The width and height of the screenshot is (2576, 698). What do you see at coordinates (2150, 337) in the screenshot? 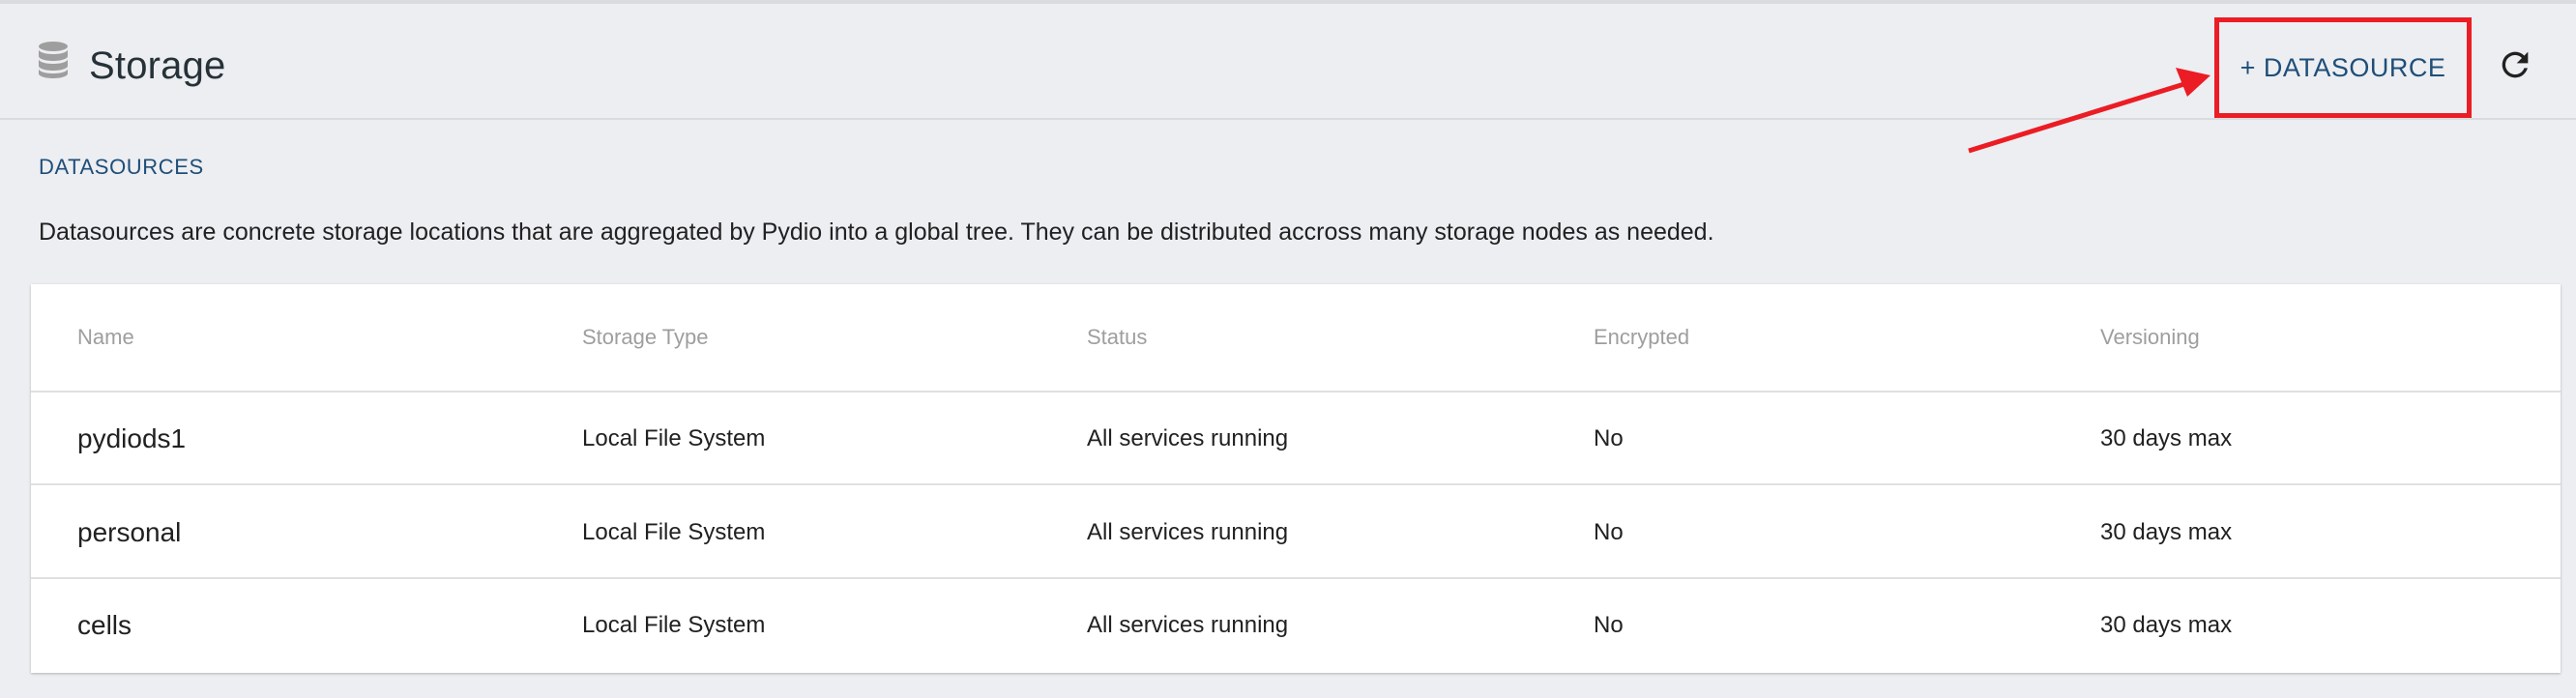
I see `column-header-versioning: Versioning` at bounding box center [2150, 337].